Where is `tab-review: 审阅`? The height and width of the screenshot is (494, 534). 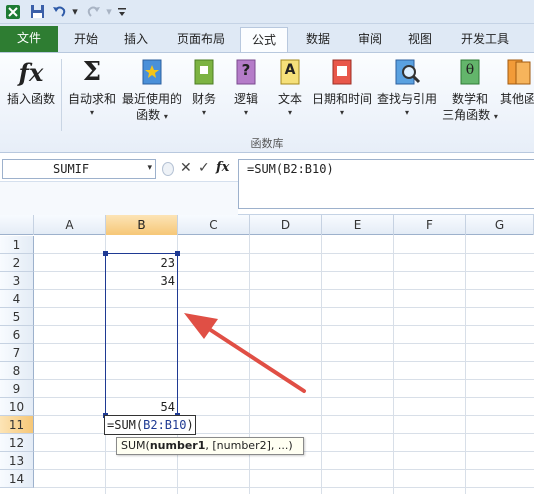
tab-review: 审阅 is located at coordinates (370, 39).